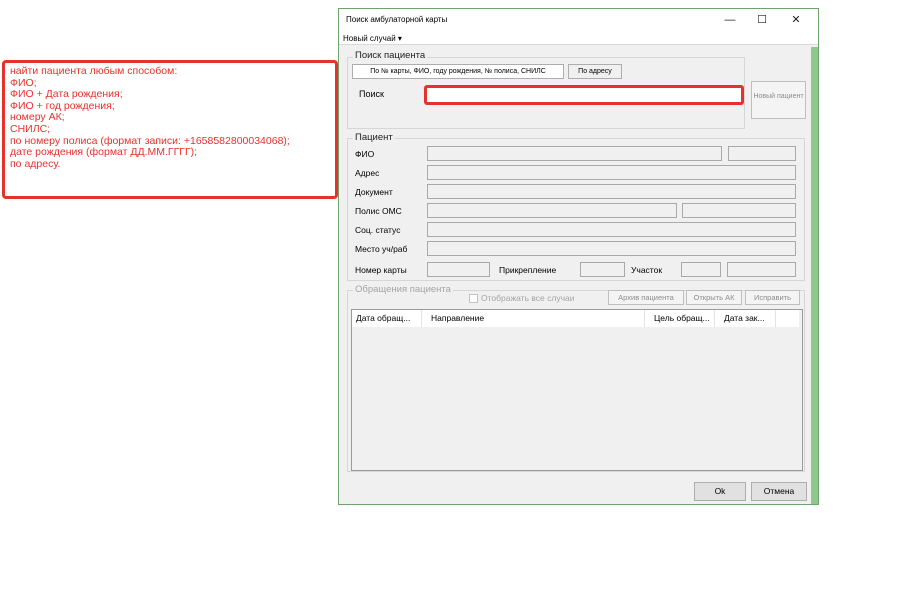 This screenshot has height=598, width=900. What do you see at coordinates (104, 152) in the screenshot?
I see `annotation-line: дате рождения (формат ДД.ММ.ГГГГ);` at bounding box center [104, 152].